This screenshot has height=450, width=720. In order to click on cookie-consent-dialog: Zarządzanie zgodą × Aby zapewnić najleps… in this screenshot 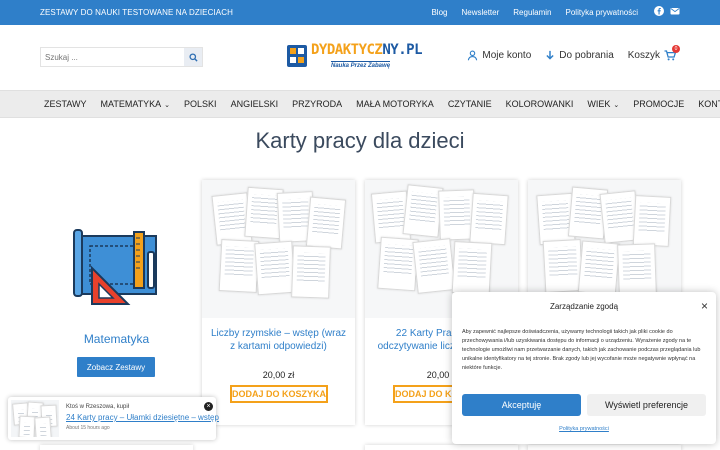, I will do `click(584, 368)`.